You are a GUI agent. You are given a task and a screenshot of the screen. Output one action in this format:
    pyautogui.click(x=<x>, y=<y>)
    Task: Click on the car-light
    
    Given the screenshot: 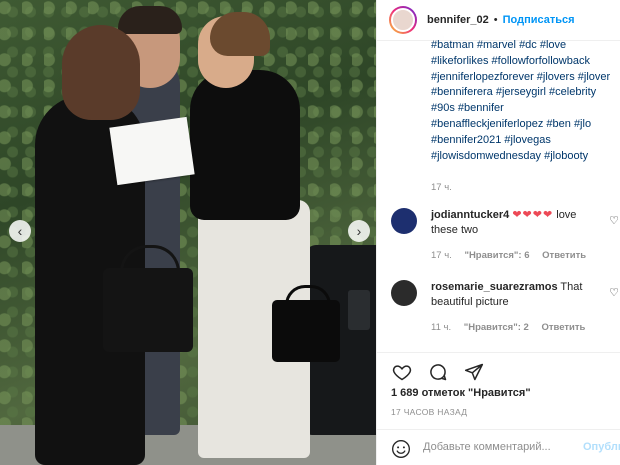 What is the action you would take?
    pyautogui.click(x=359, y=310)
    